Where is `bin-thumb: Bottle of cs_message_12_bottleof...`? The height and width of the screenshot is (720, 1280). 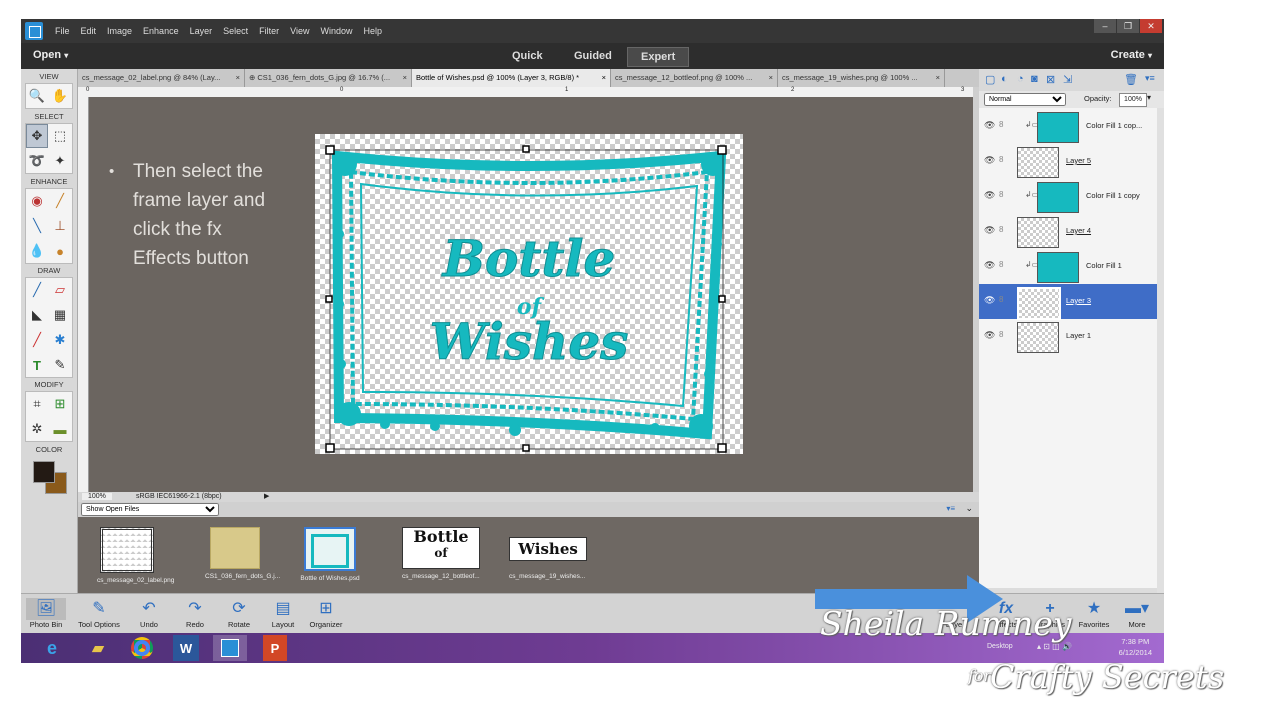 bin-thumb: Bottle of cs_message_12_bottleof... is located at coordinates (441, 553).